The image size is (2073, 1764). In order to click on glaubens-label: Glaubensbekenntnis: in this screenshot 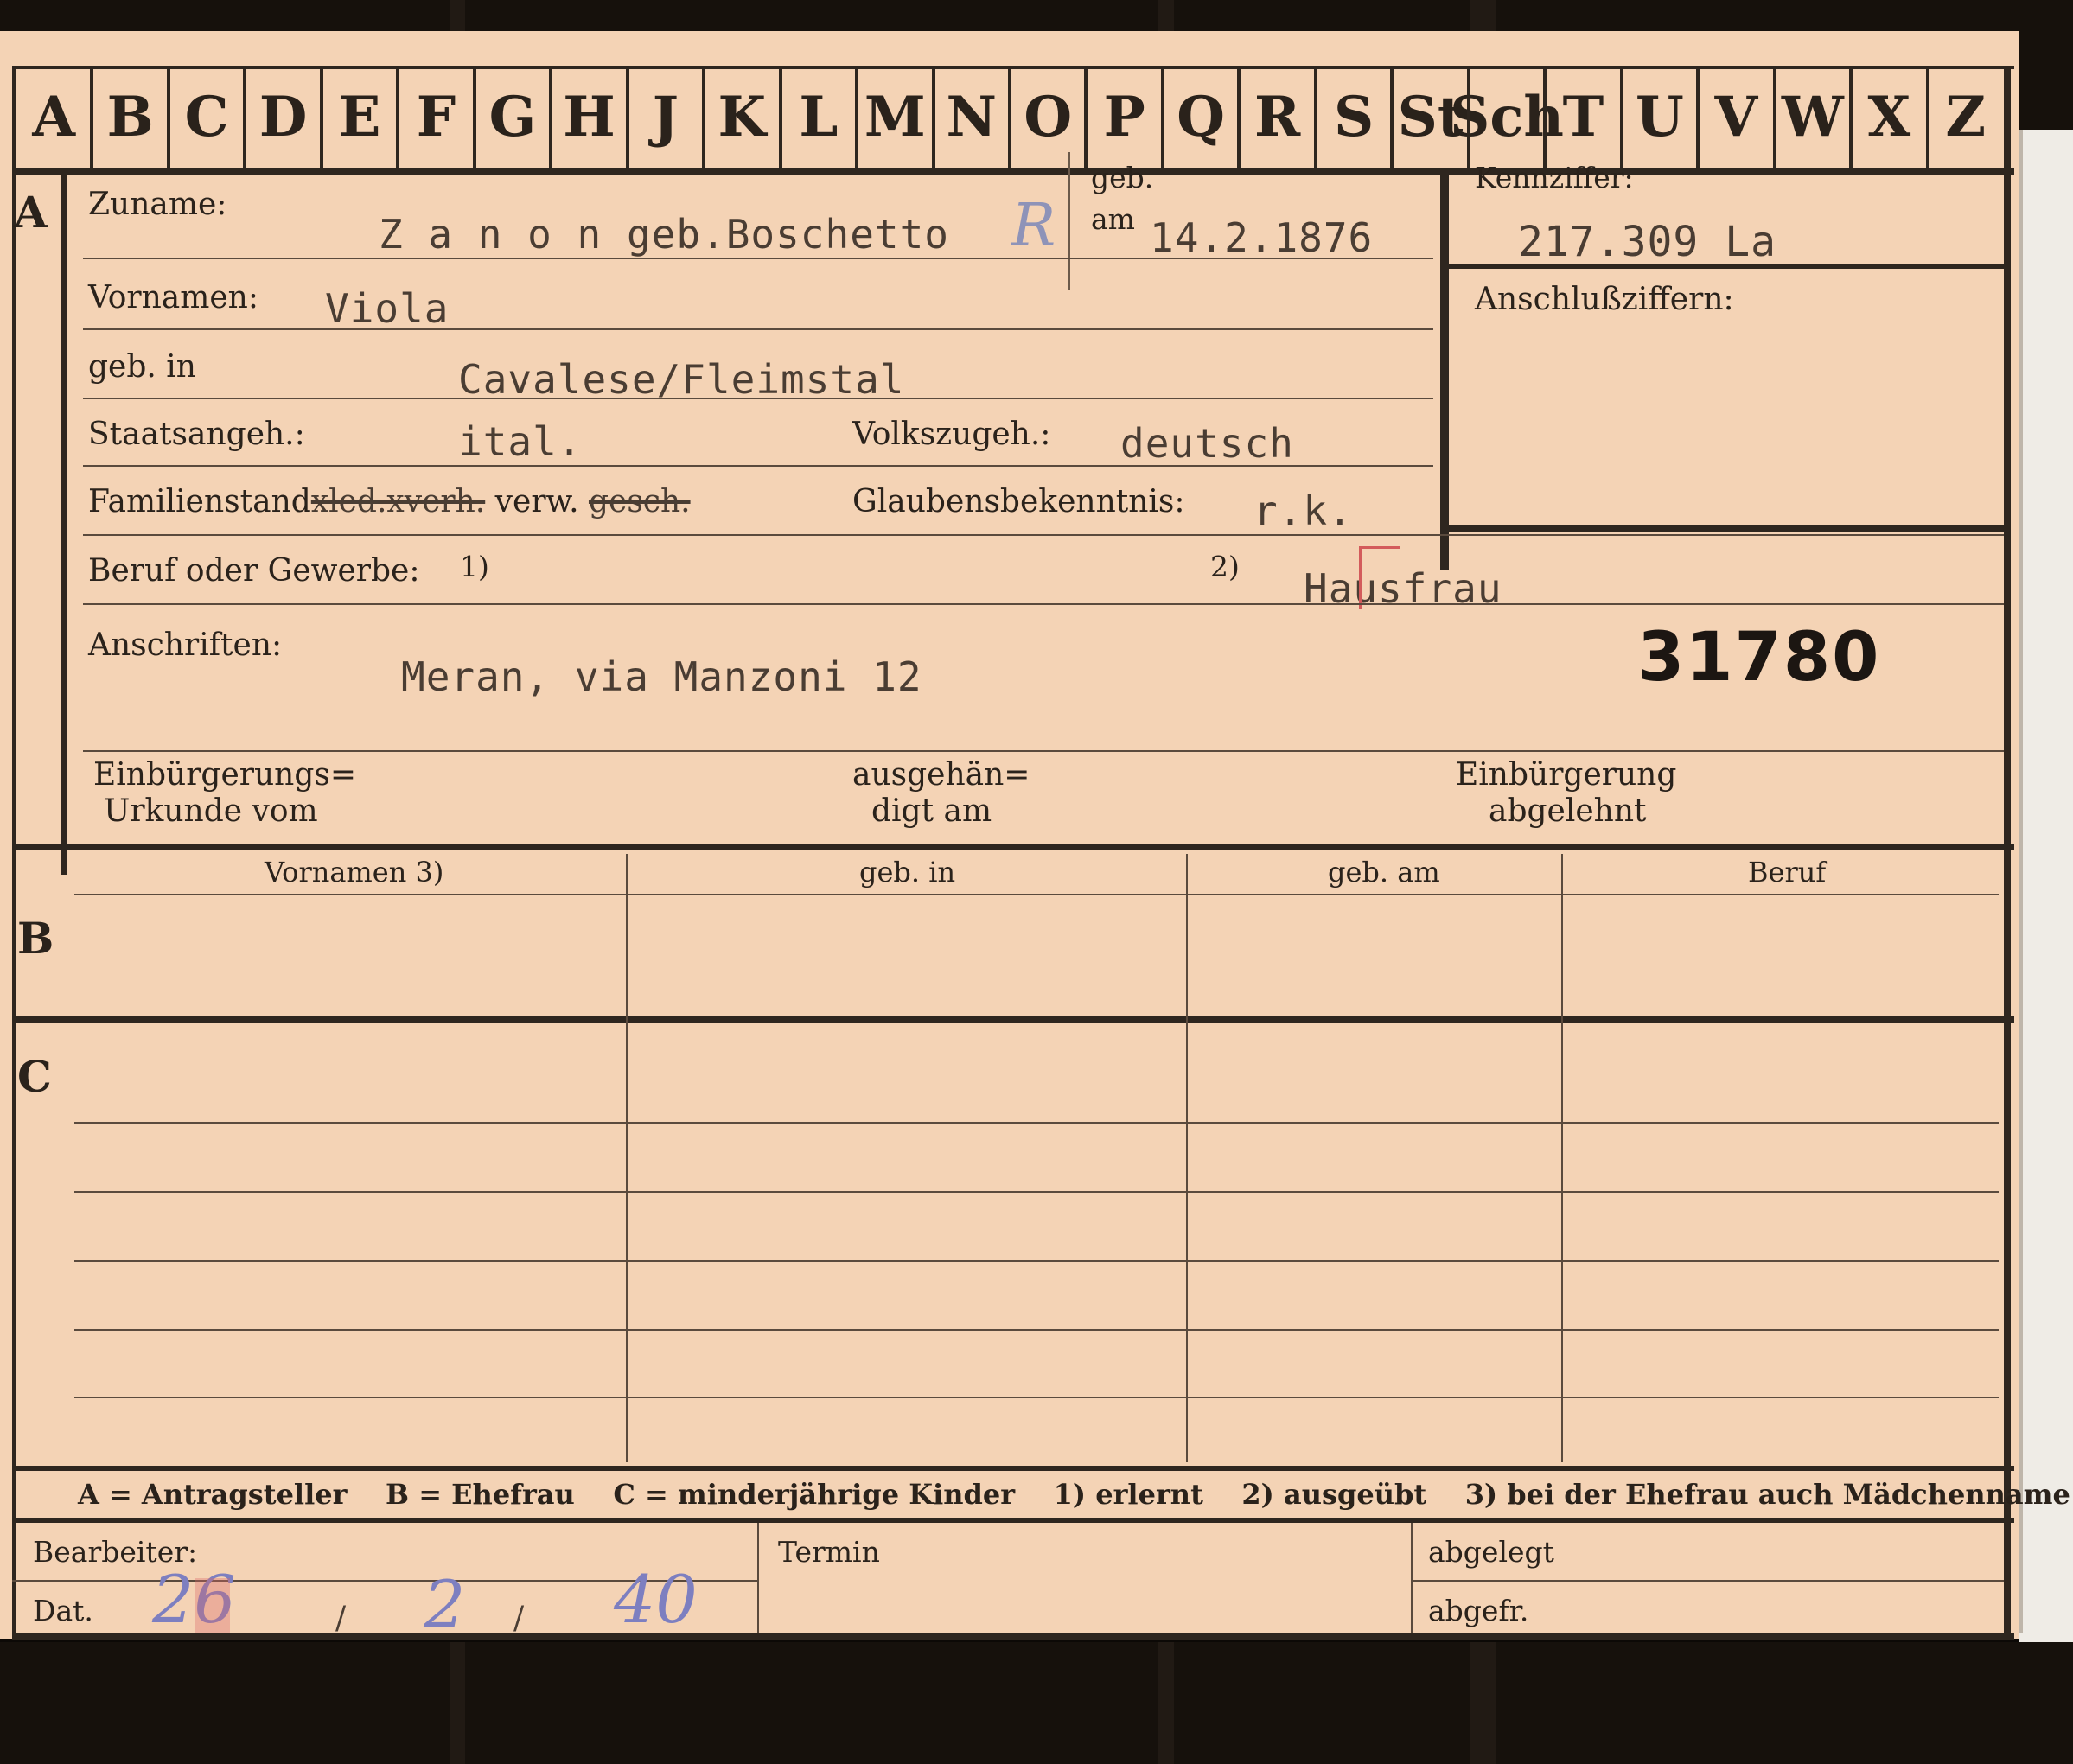, I will do `click(1018, 501)`.